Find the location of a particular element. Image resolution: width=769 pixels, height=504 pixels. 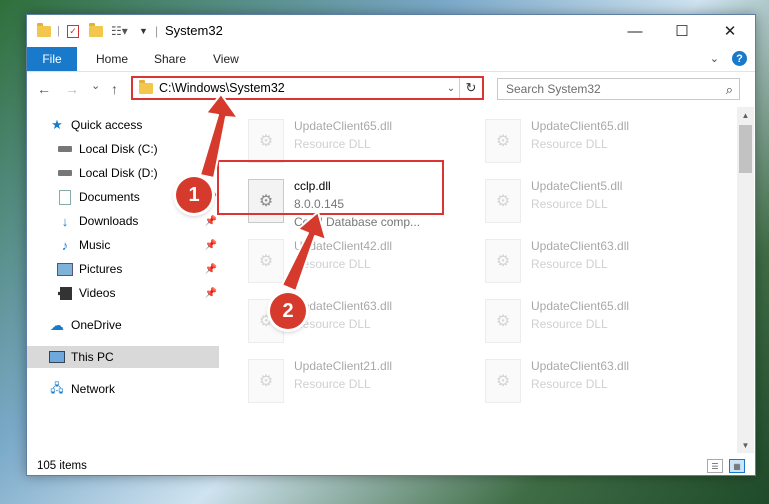

document-icon is located at coordinates (65, 197).